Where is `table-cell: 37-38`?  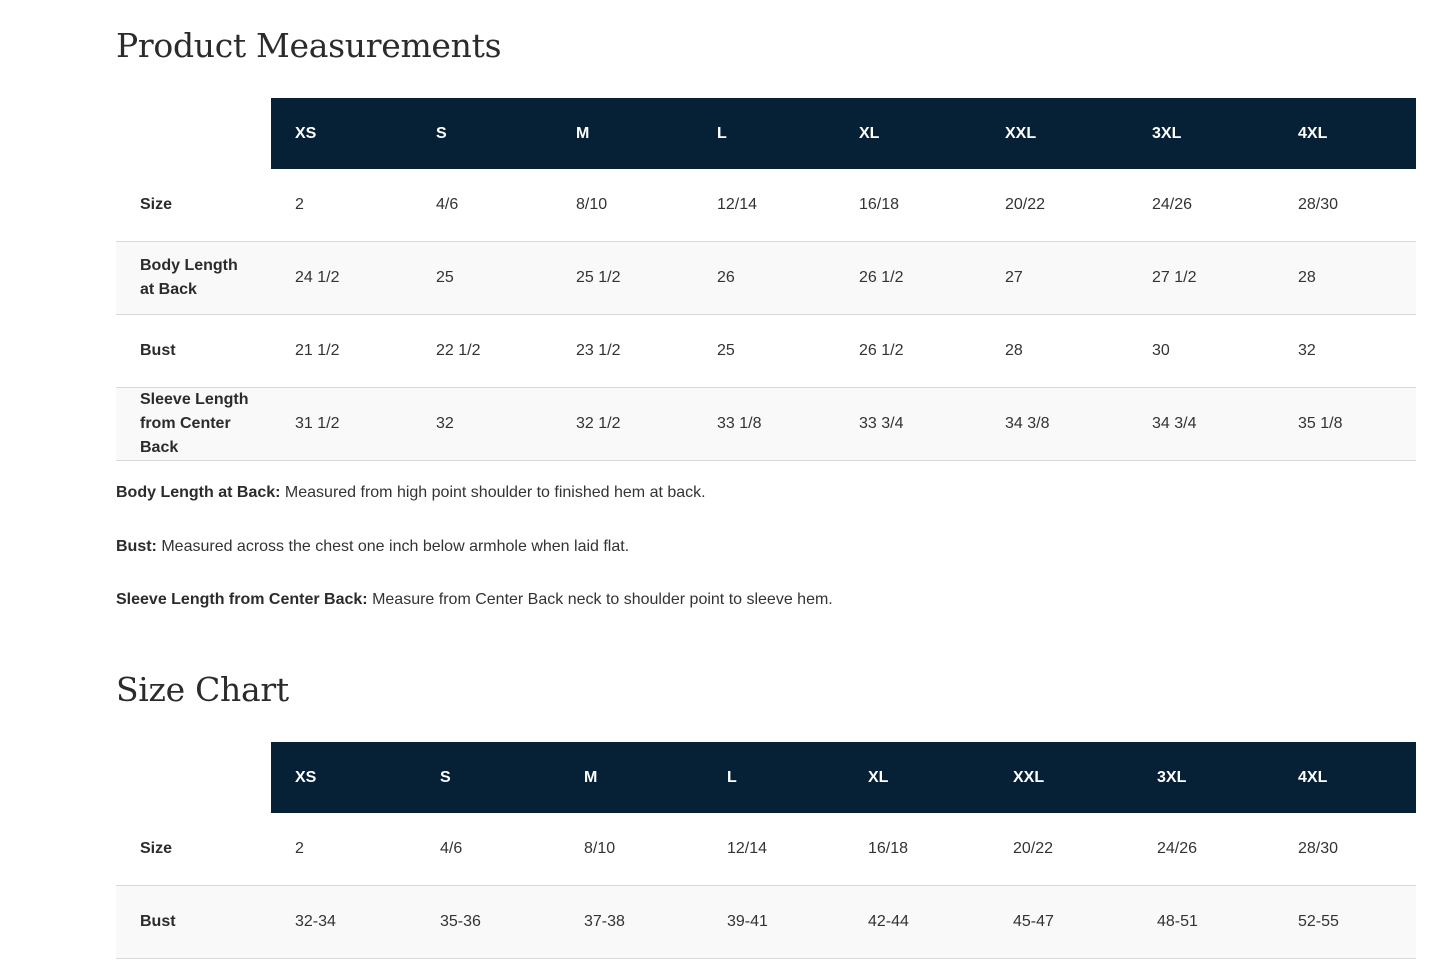
table-cell: 37-38 is located at coordinates (631, 922).